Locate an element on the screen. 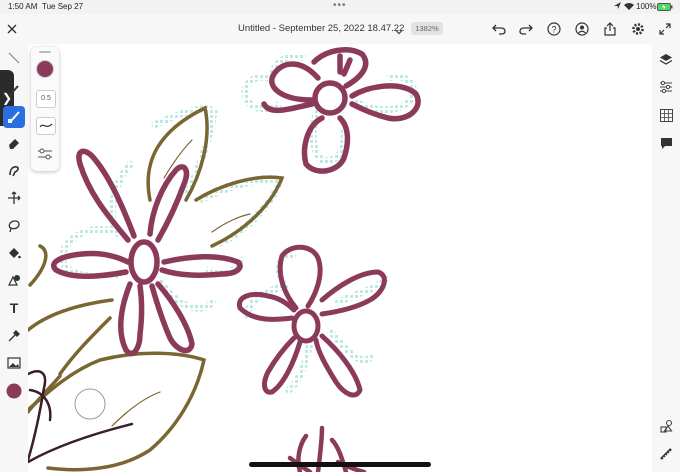 The image size is (680, 472). chevron-down-icon is located at coordinates (399, 32).